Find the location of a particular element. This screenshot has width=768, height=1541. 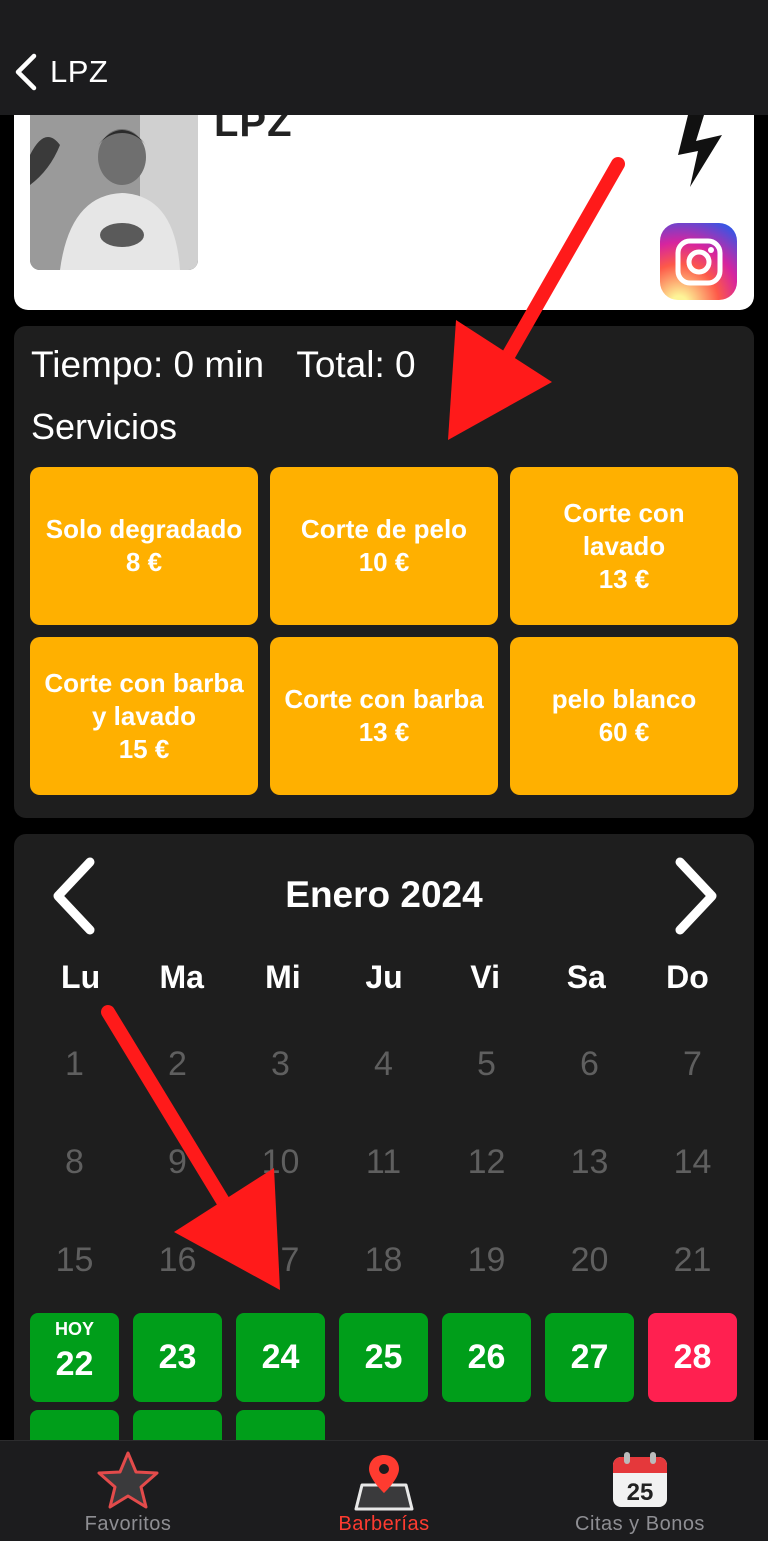

day-number: 13 is located at coordinates (589, 1162).